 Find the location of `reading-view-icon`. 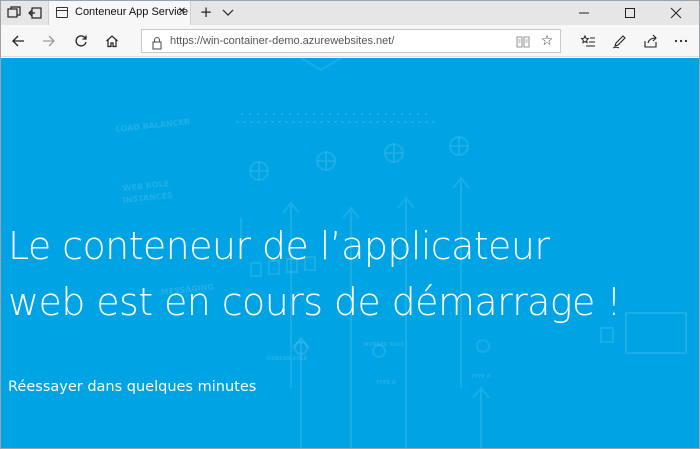

reading-view-icon is located at coordinates (523, 42).